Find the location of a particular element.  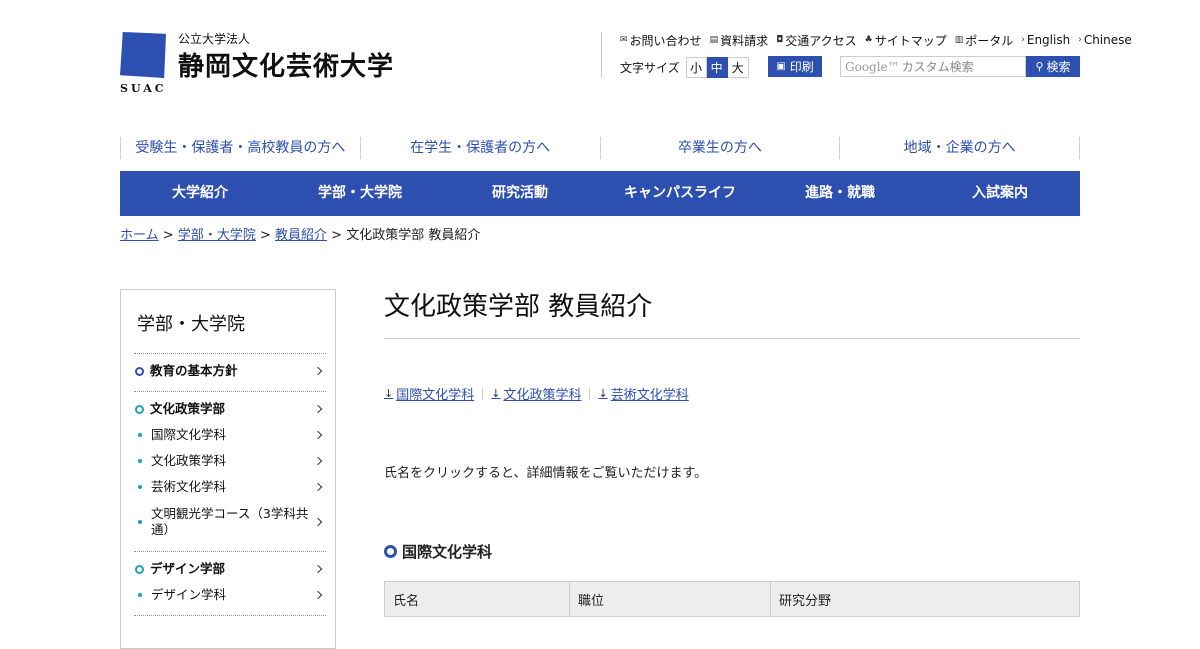

anchor-label: 文化政策学科 is located at coordinates (542, 395).